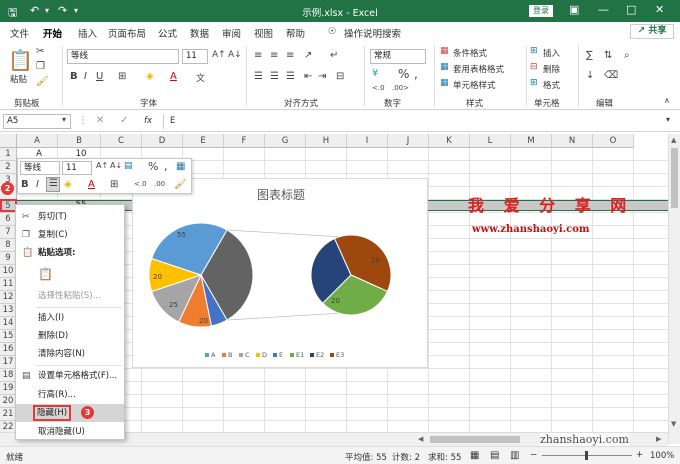  Describe the element at coordinates (235, 55) in the screenshot. I see `shrink-font-icon: A↓` at that location.